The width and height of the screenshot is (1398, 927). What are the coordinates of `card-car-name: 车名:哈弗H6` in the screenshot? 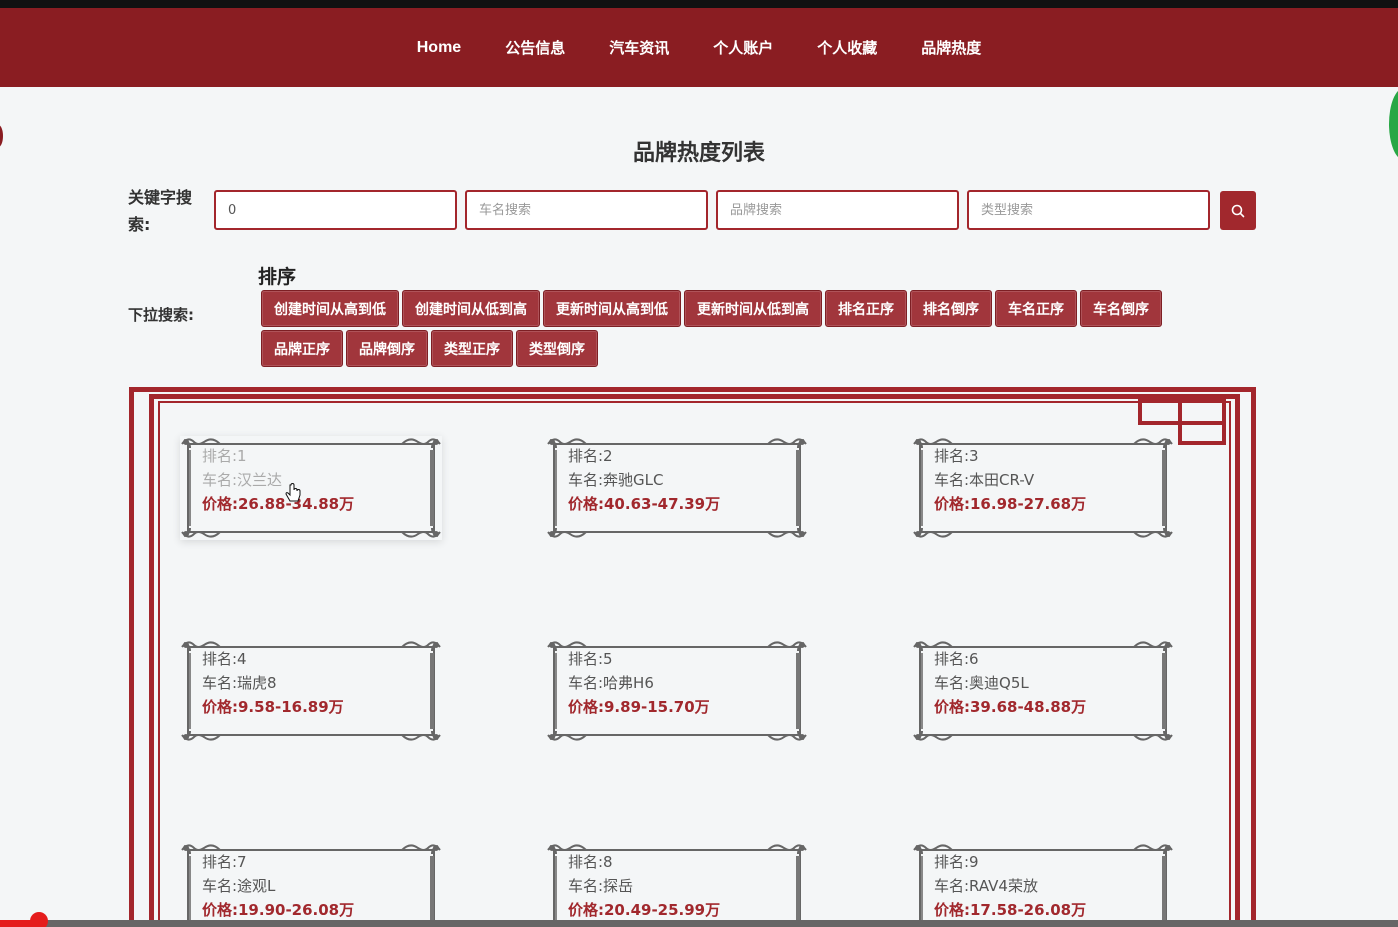 It's located at (611, 683).